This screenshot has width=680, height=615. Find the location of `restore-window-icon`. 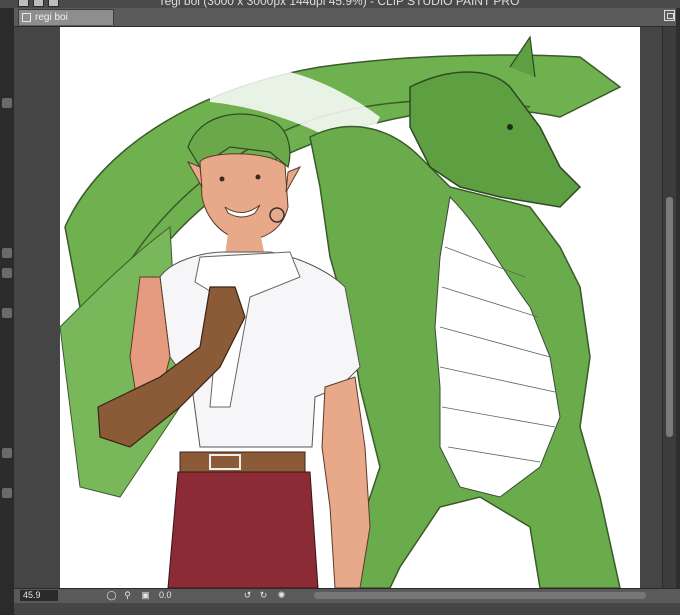

restore-window-icon is located at coordinates (669, 15).